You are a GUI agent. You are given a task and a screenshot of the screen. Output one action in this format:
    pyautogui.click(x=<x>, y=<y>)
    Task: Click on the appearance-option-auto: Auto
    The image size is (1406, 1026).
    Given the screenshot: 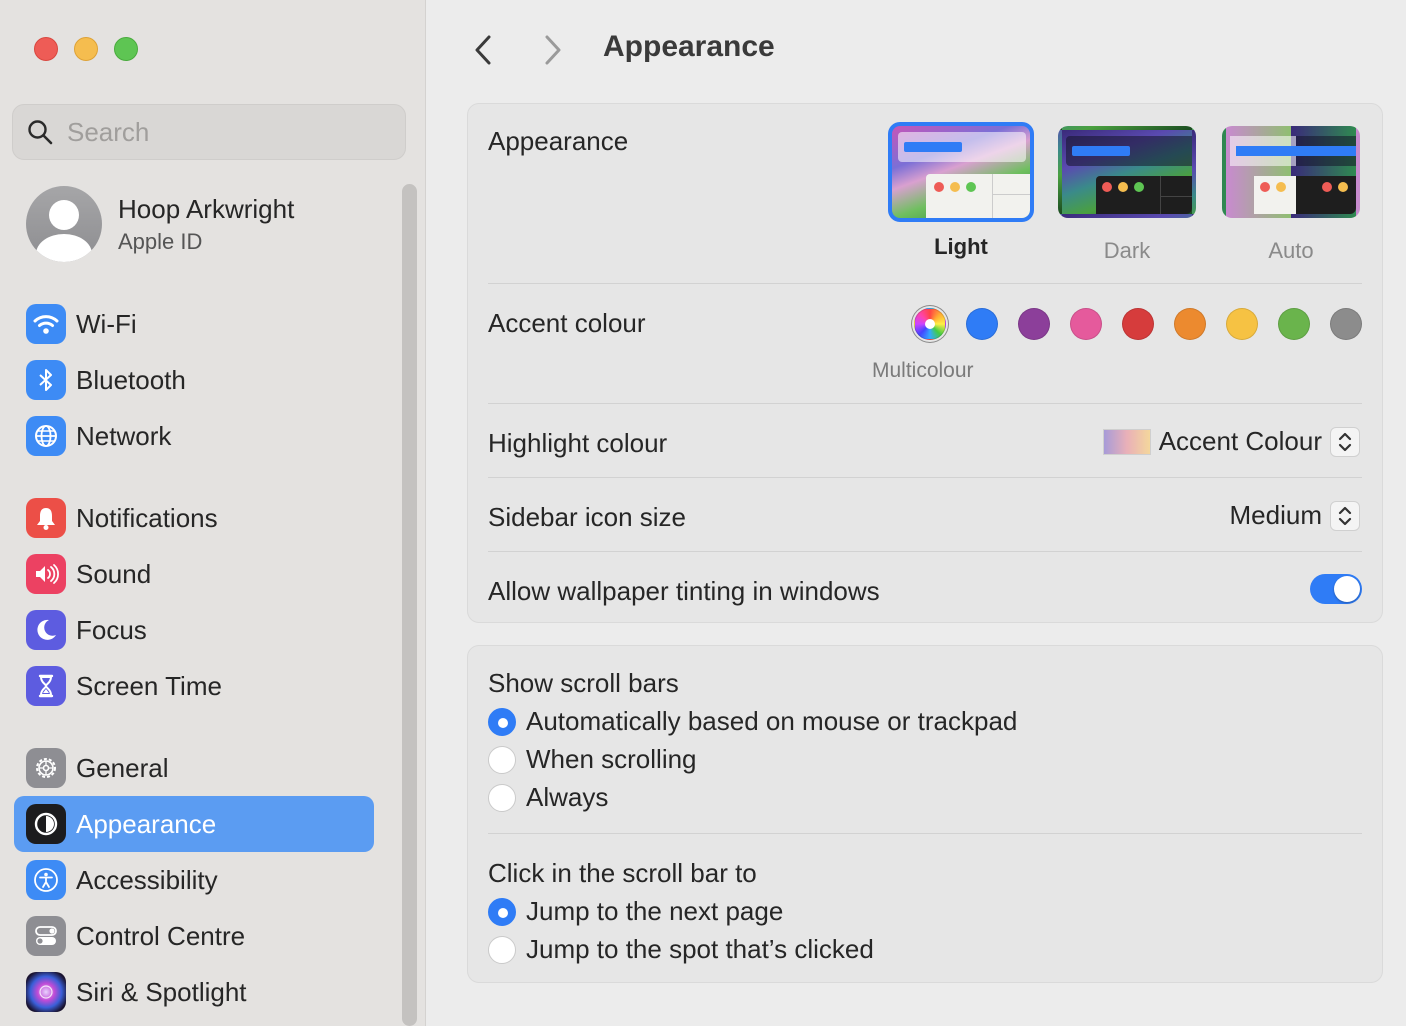 What is the action you would take?
    pyautogui.click(x=1291, y=195)
    